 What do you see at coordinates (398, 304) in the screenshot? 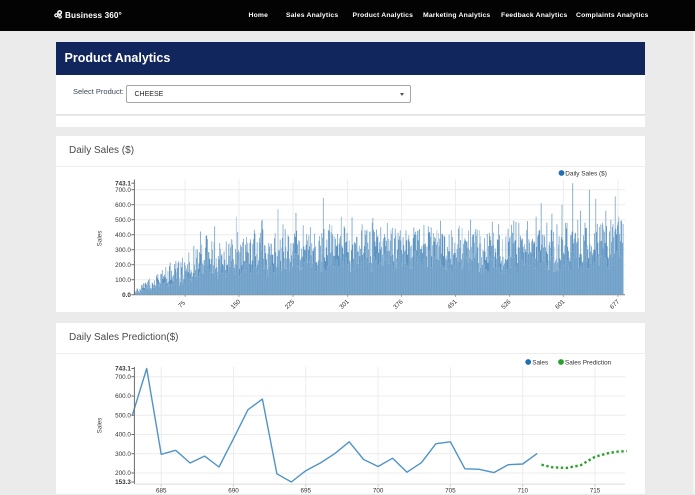
I see `svg-text: 376` at bounding box center [398, 304].